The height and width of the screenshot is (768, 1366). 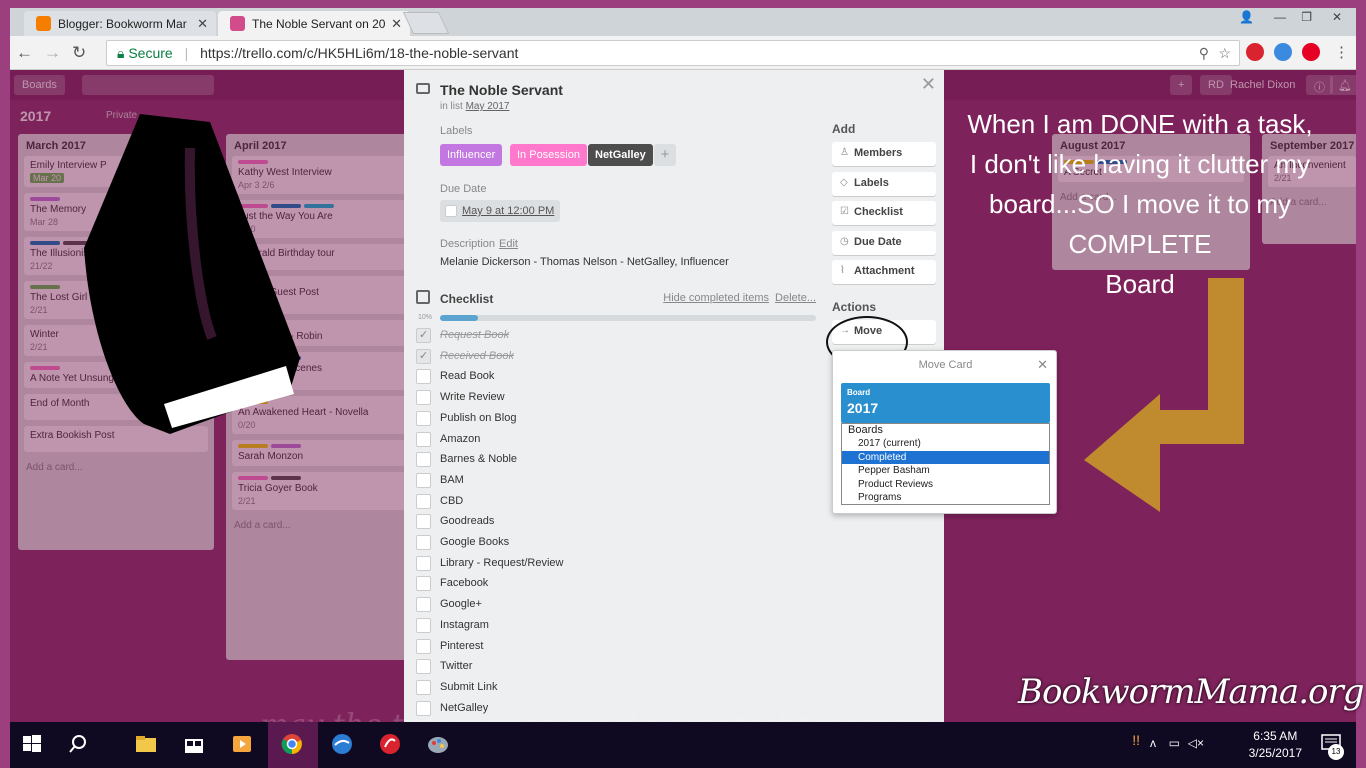 What do you see at coordinates (616, 544) in the screenshot?
I see `checklist-item: Google Books` at bounding box center [616, 544].